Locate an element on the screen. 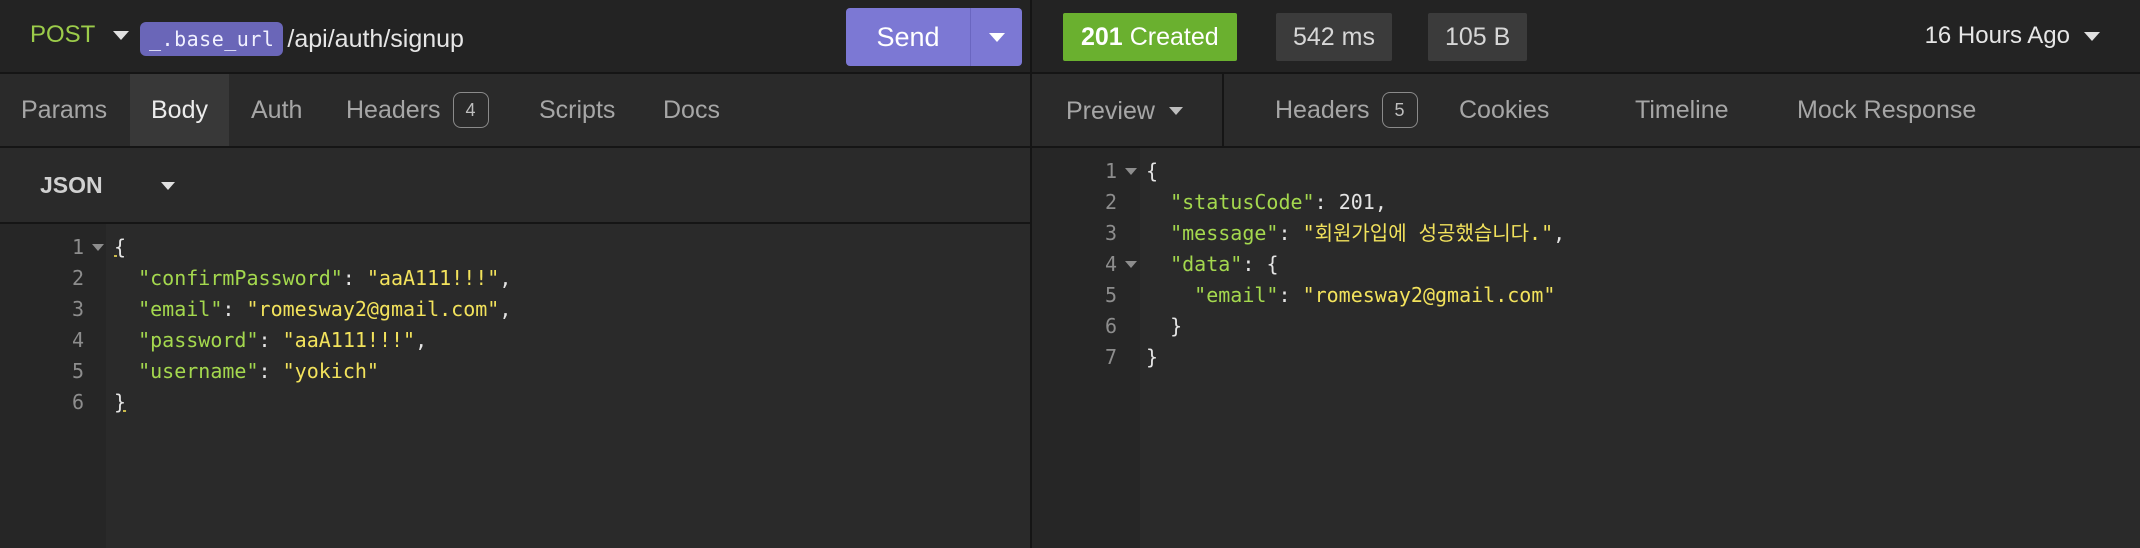 The image size is (2140, 548). send-button-group: Send is located at coordinates (934, 37).